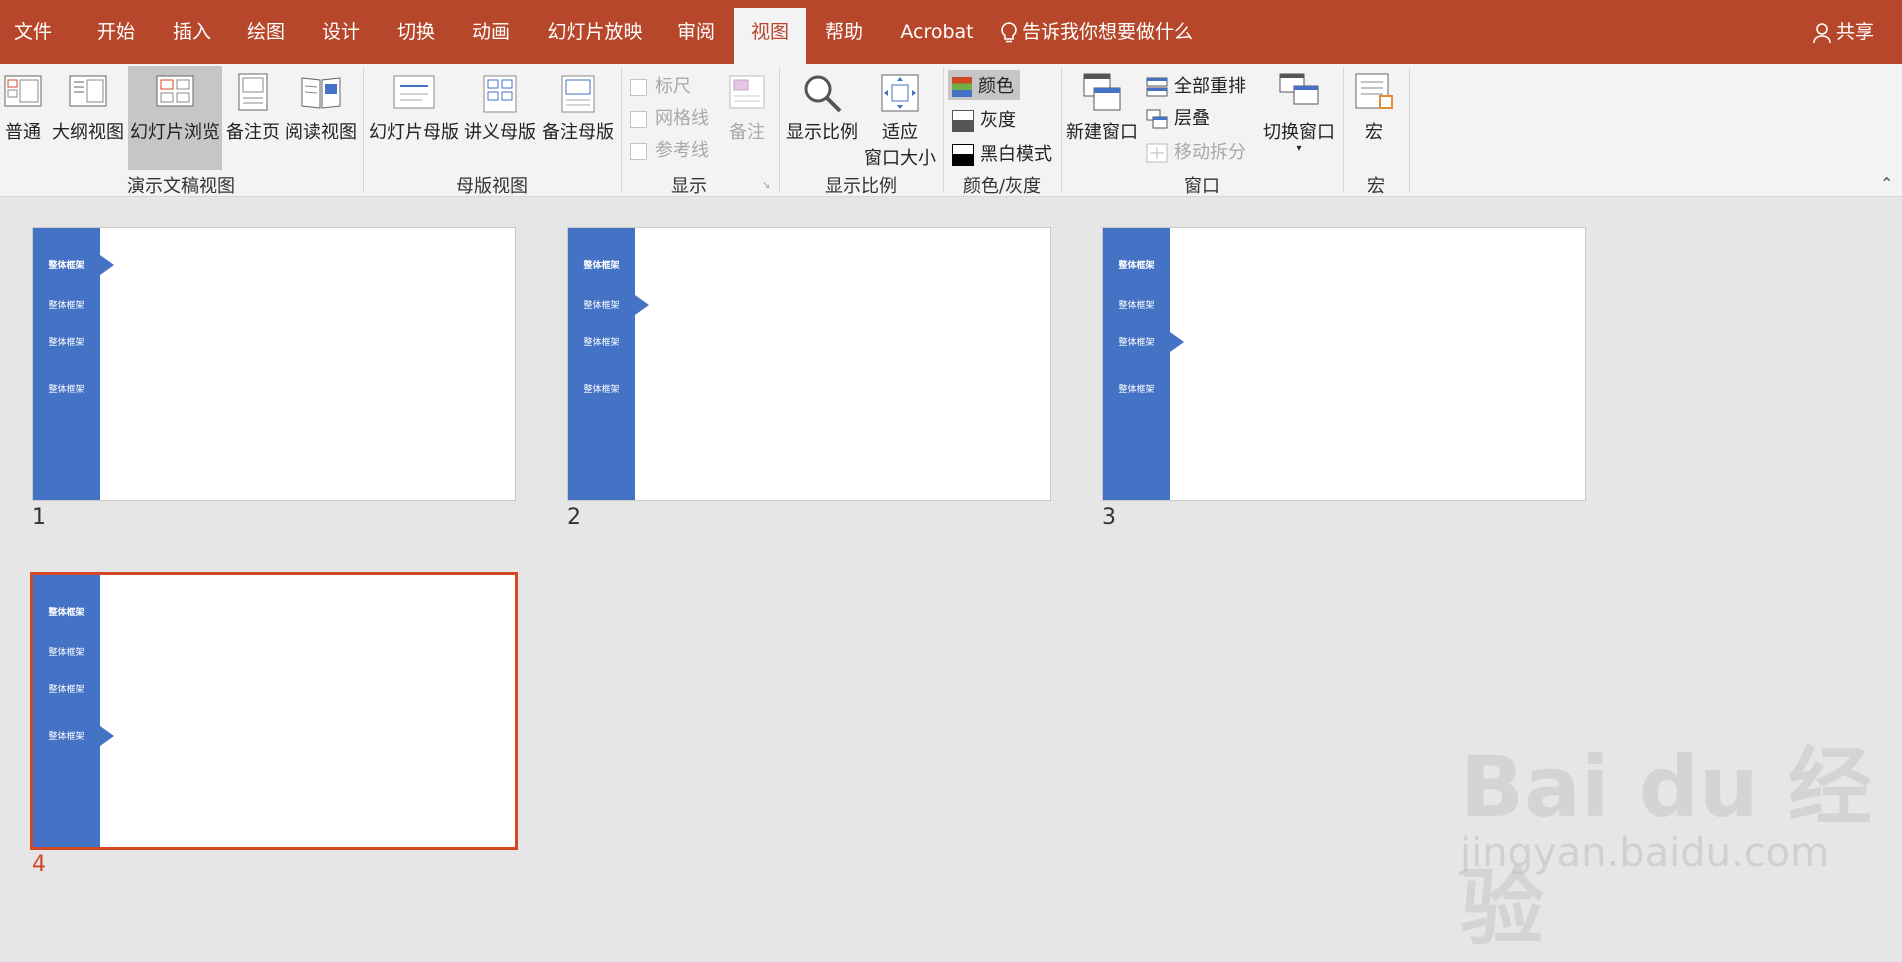  I want to click on guides-checkbox: 参考线, so click(669, 149).